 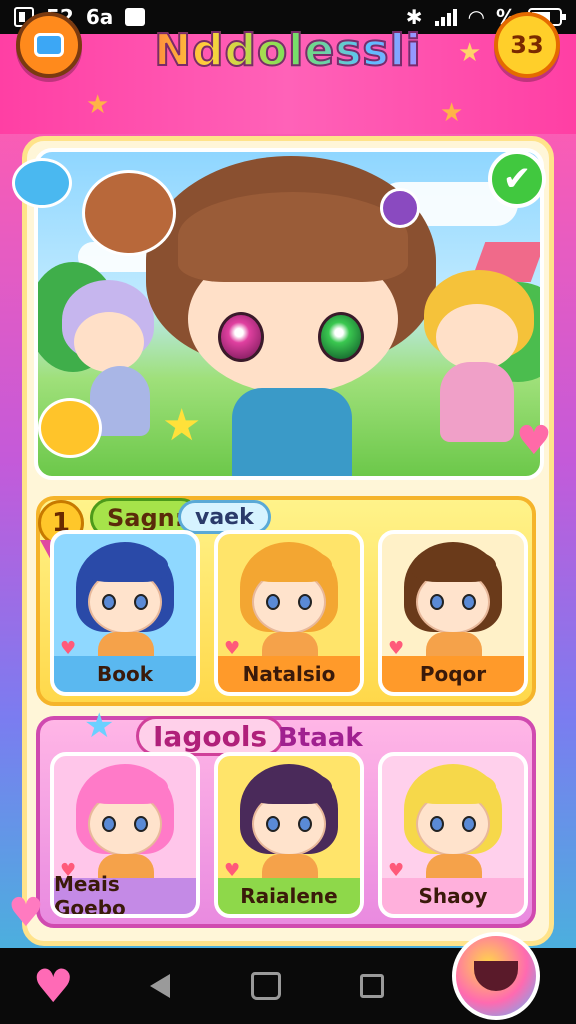 I want to click on heart-cloud-icon: ♥, so click(x=53, y=986).